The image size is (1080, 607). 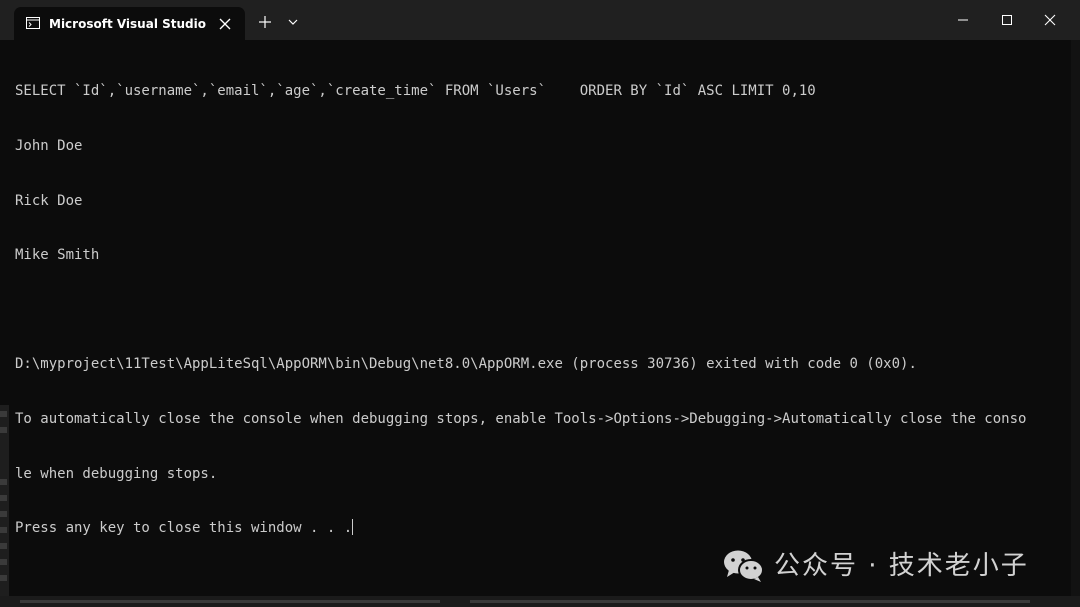 I want to click on maximize-icon, so click(x=1007, y=20).